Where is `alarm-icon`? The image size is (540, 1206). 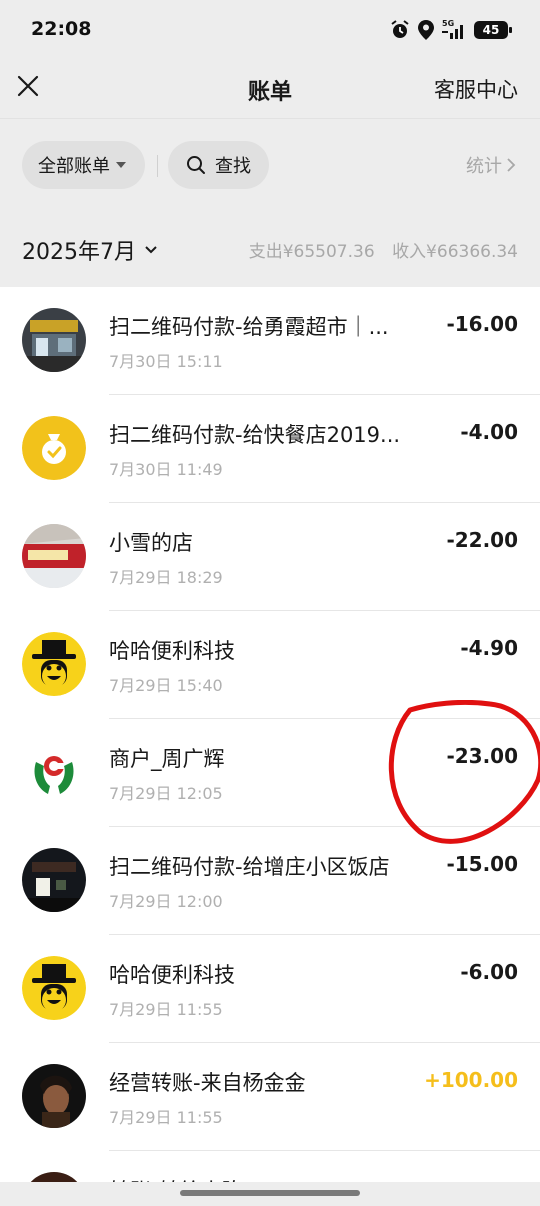
alarm-icon is located at coordinates (400, 29).